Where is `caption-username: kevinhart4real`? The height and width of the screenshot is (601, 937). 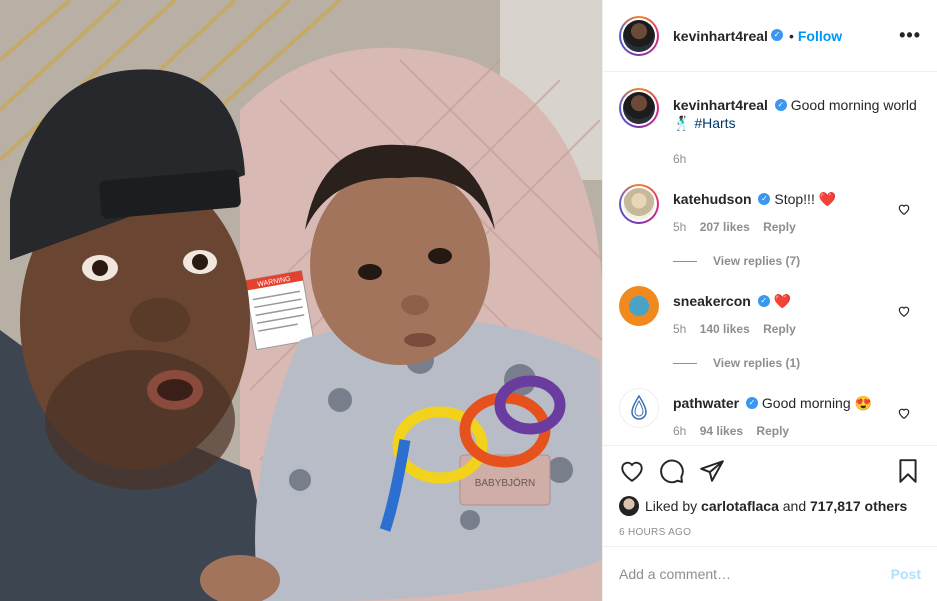 caption-username: kevinhart4real is located at coordinates (720, 105).